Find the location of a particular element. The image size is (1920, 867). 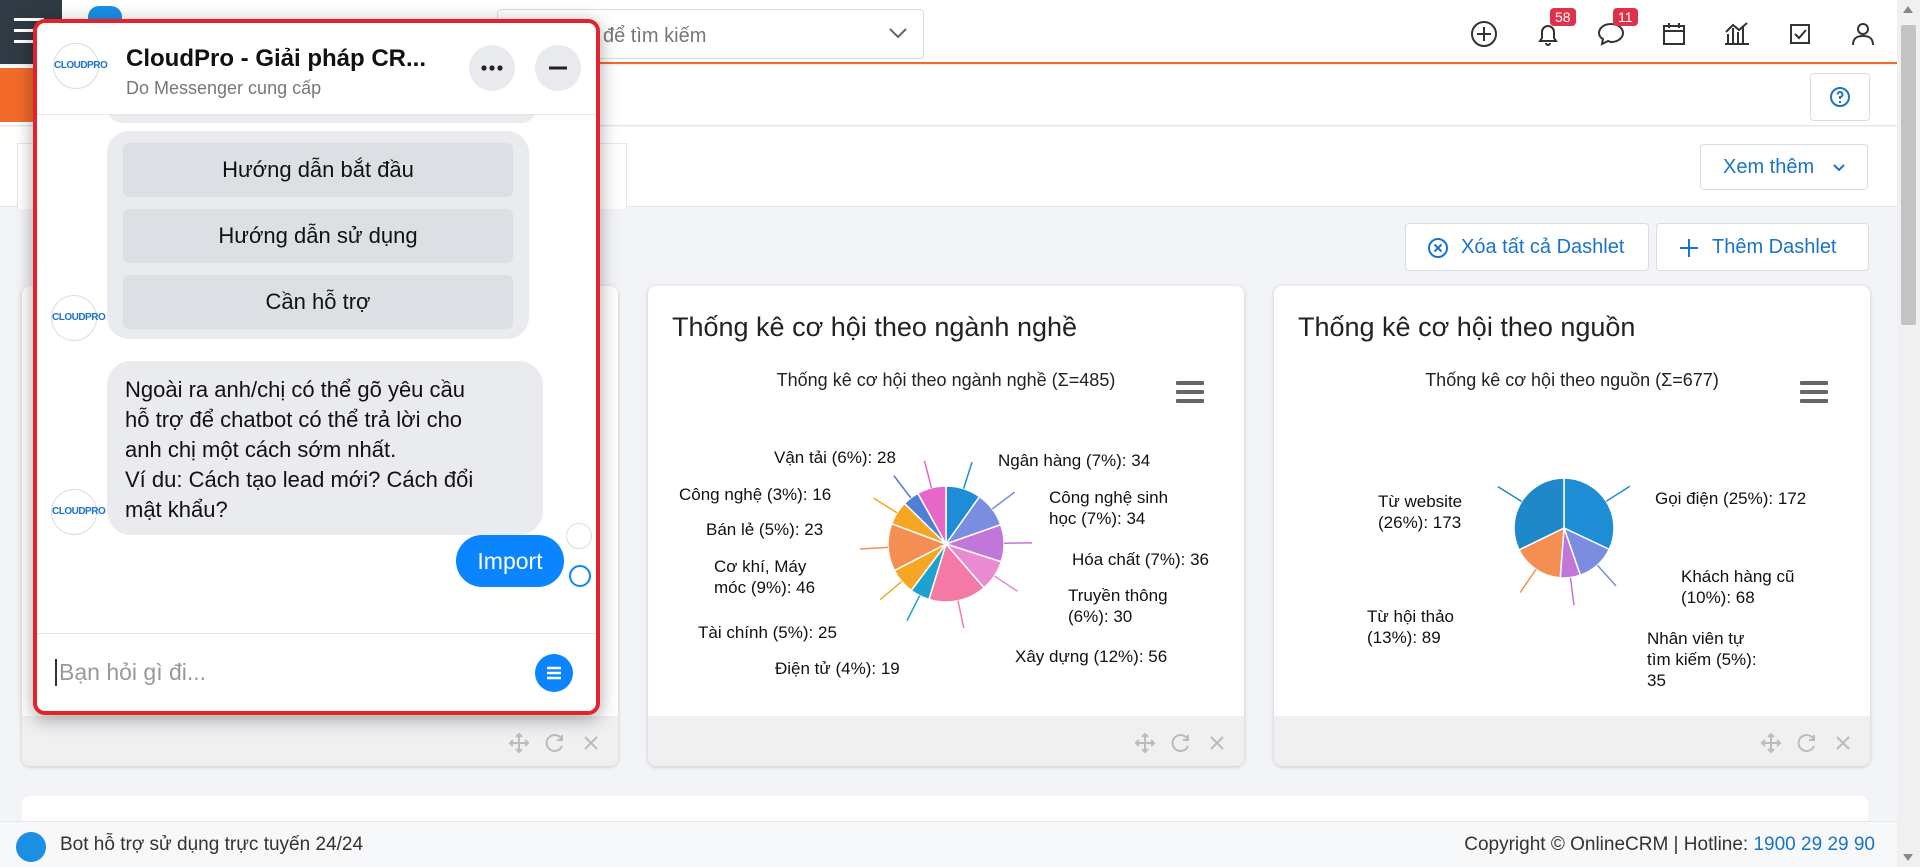

label-tu-hoi-thao-1: Từ hội thảo is located at coordinates (1410, 616).